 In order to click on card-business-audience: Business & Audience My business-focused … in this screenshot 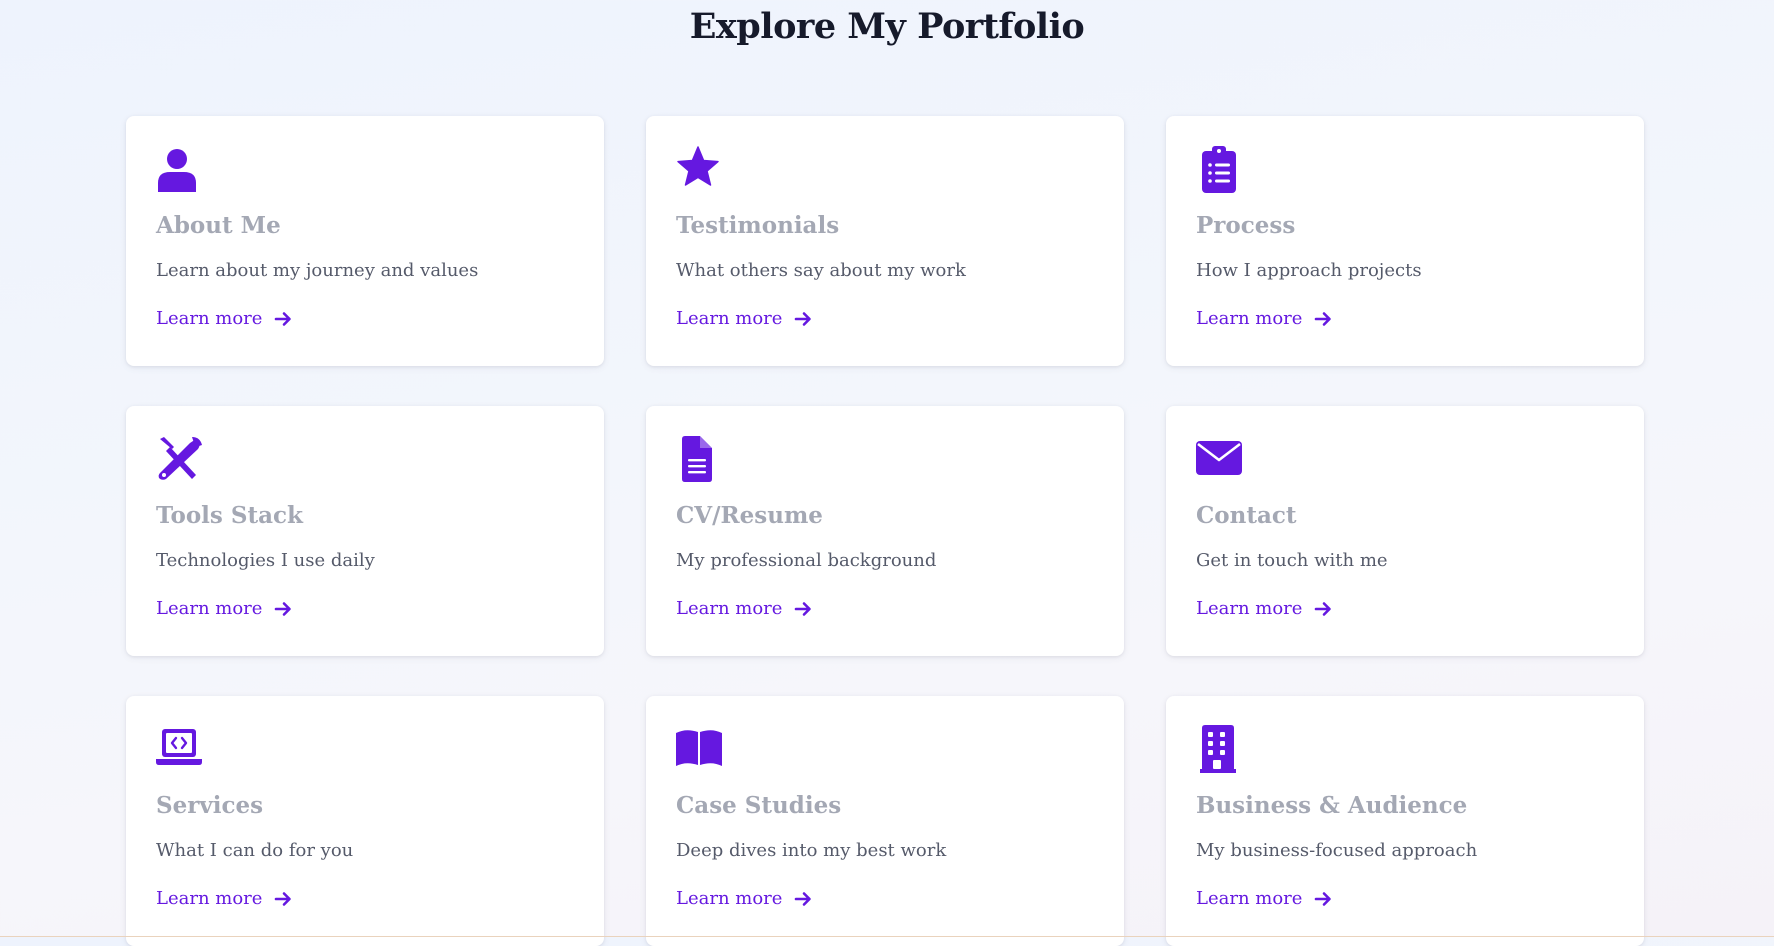, I will do `click(1405, 821)`.